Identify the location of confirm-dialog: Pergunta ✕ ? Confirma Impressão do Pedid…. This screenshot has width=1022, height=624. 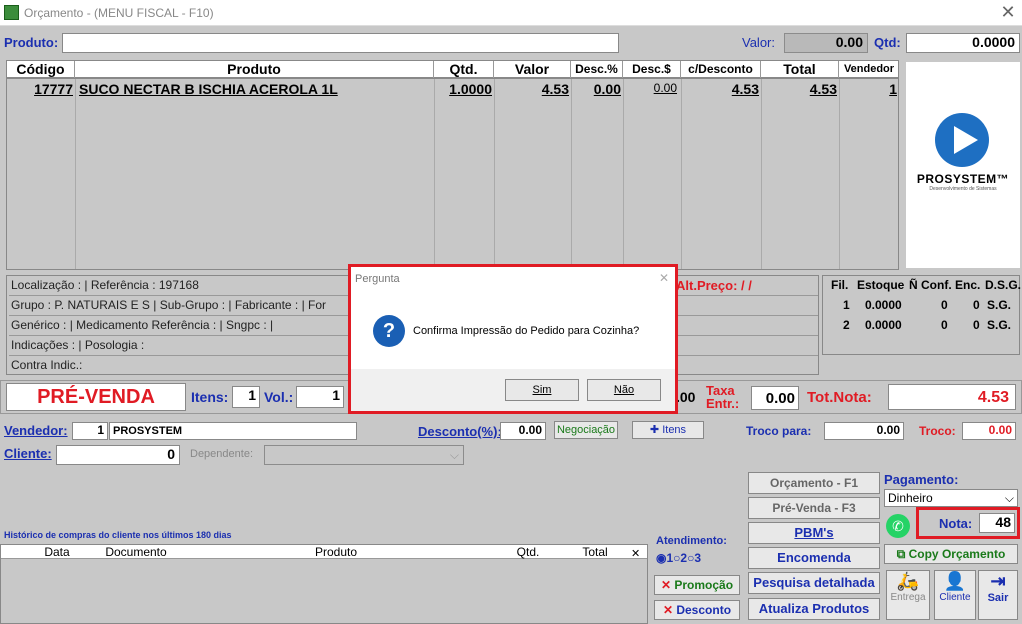
(513, 339).